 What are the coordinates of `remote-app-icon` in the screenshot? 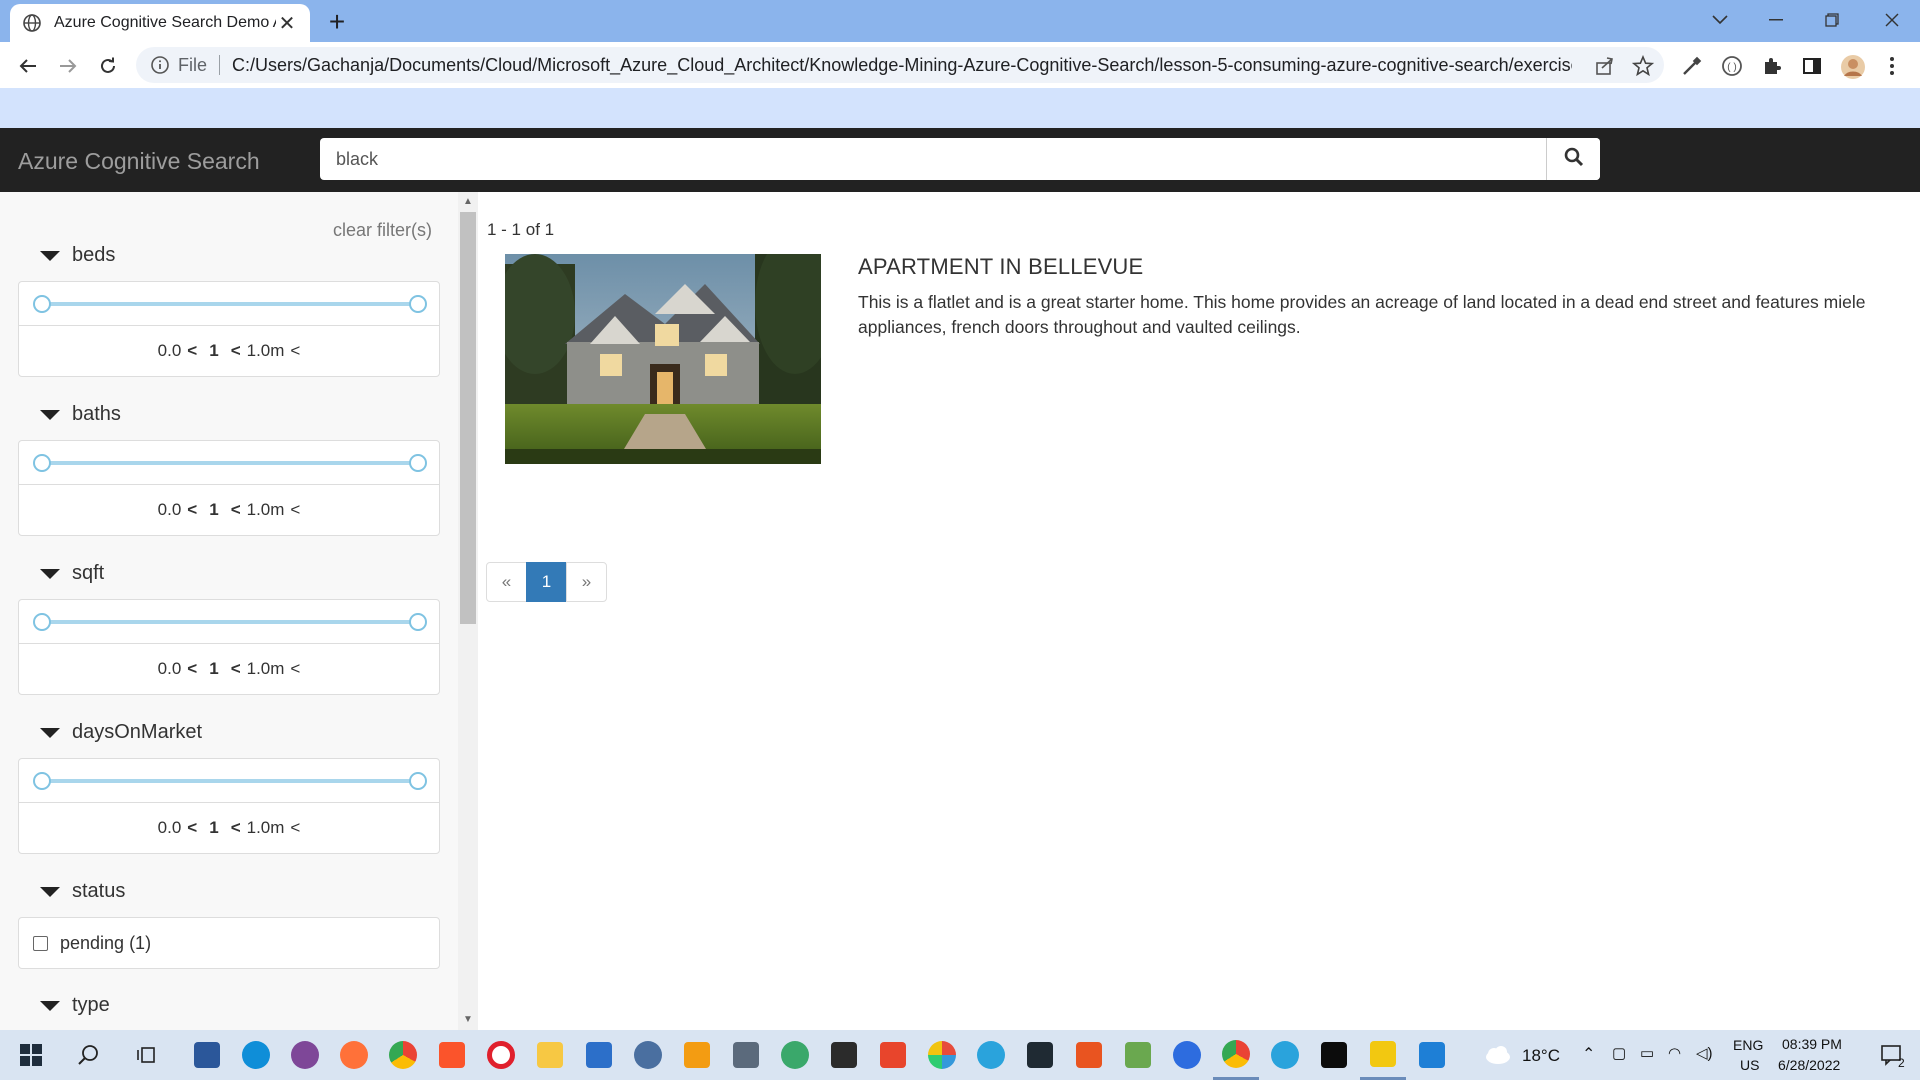 It's located at (1187, 1055).